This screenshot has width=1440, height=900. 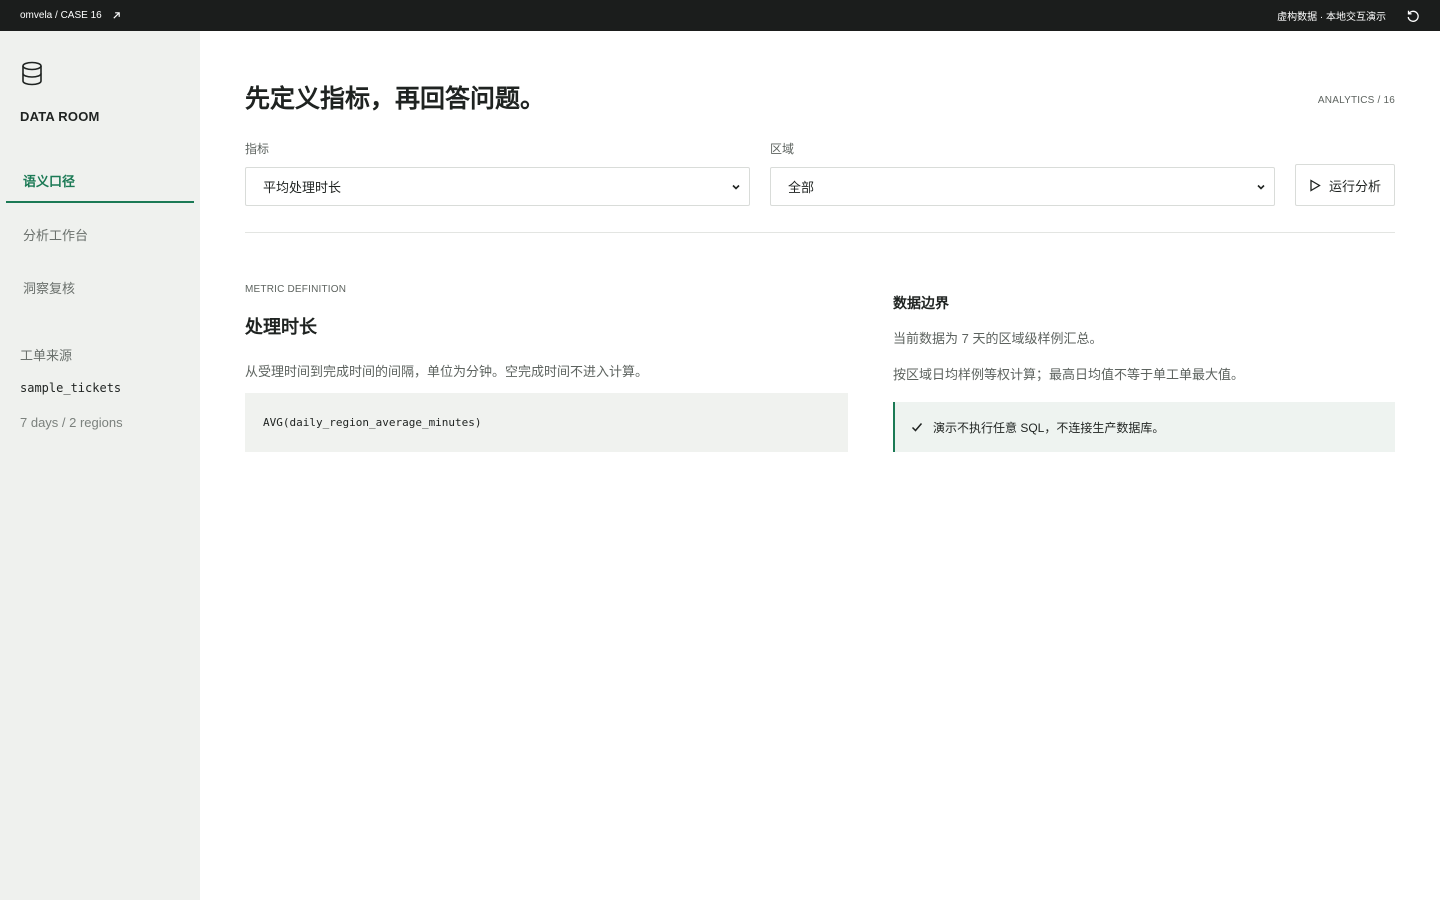 What do you see at coordinates (497, 186) in the screenshot?
I see `metric-select: 平均处理时长` at bounding box center [497, 186].